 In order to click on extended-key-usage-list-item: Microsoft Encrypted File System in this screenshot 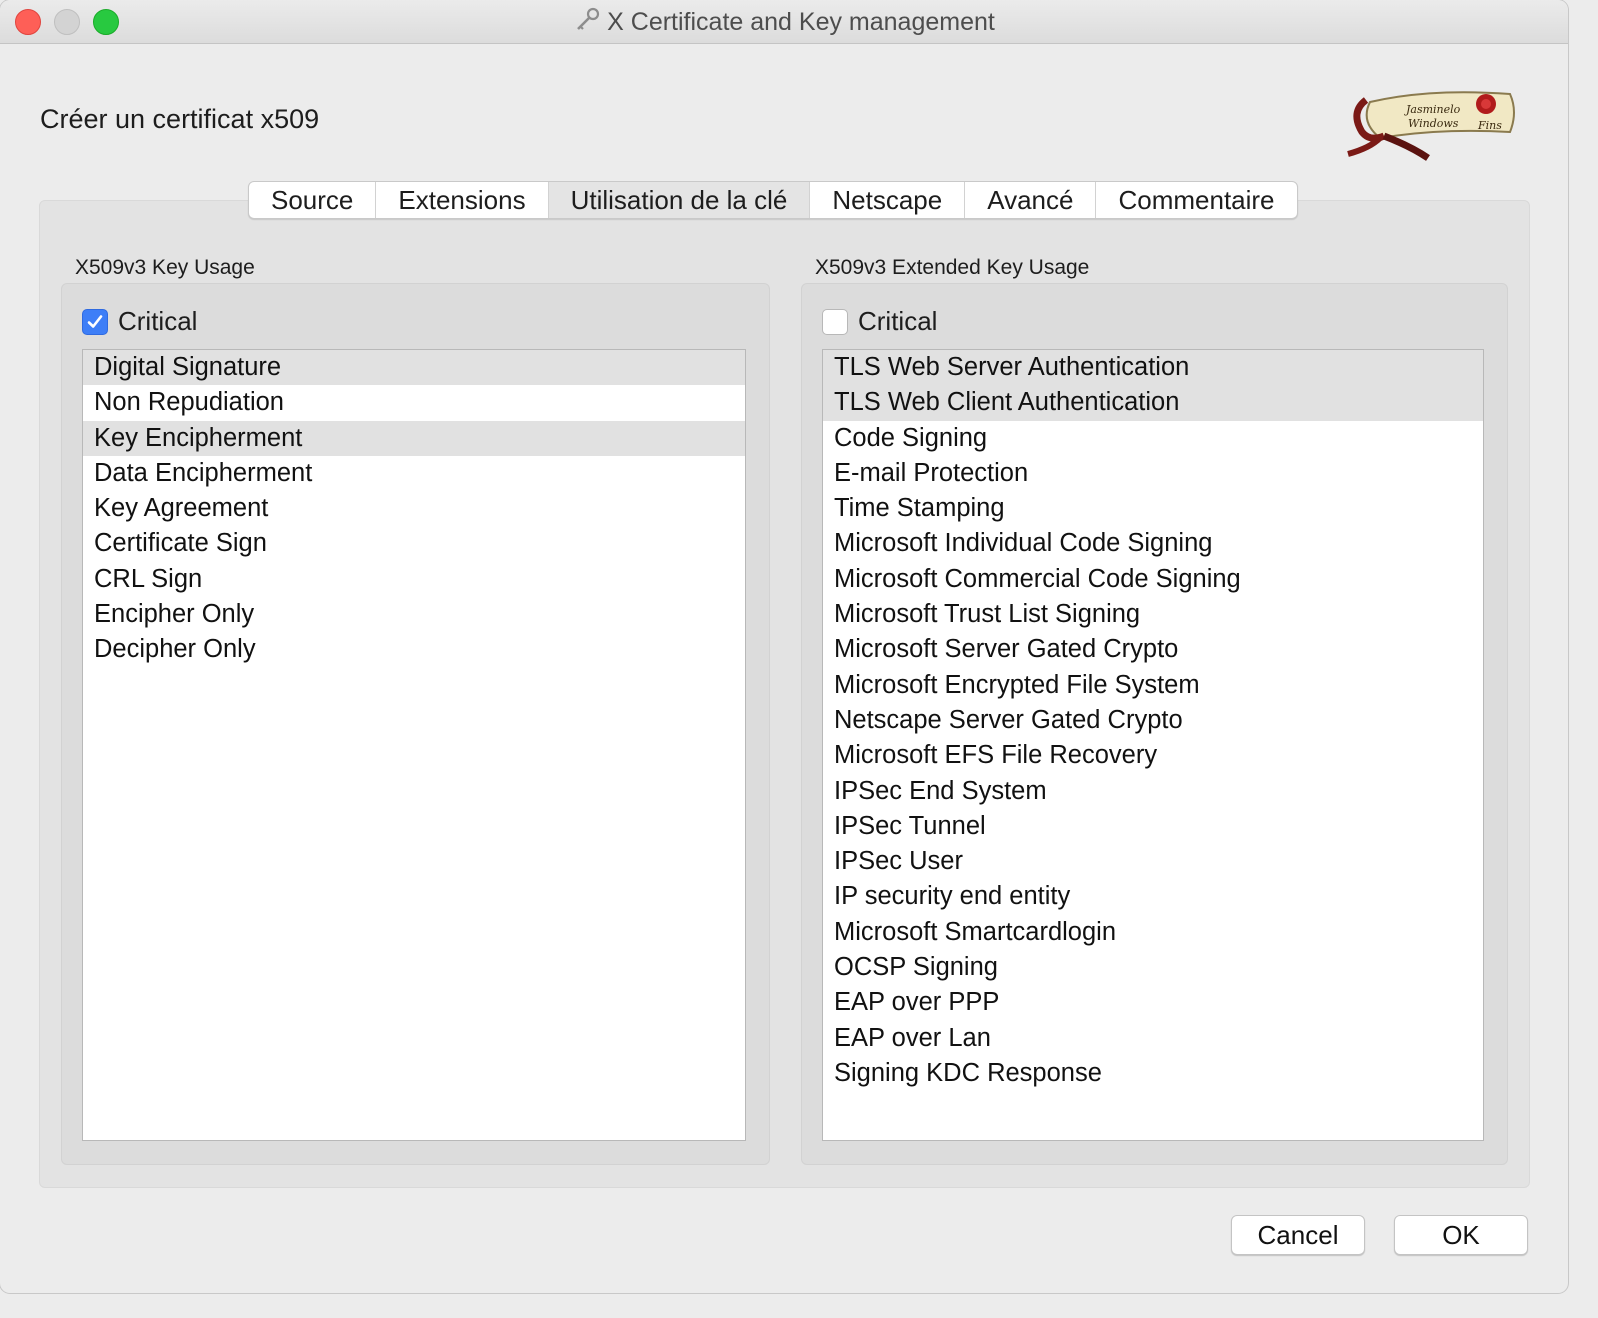, I will do `click(1153, 685)`.